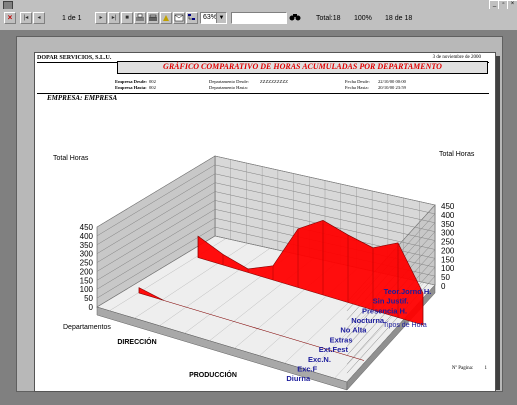  Describe the element at coordinates (101, 18) in the screenshot. I see `next-page-button: ▸` at that location.